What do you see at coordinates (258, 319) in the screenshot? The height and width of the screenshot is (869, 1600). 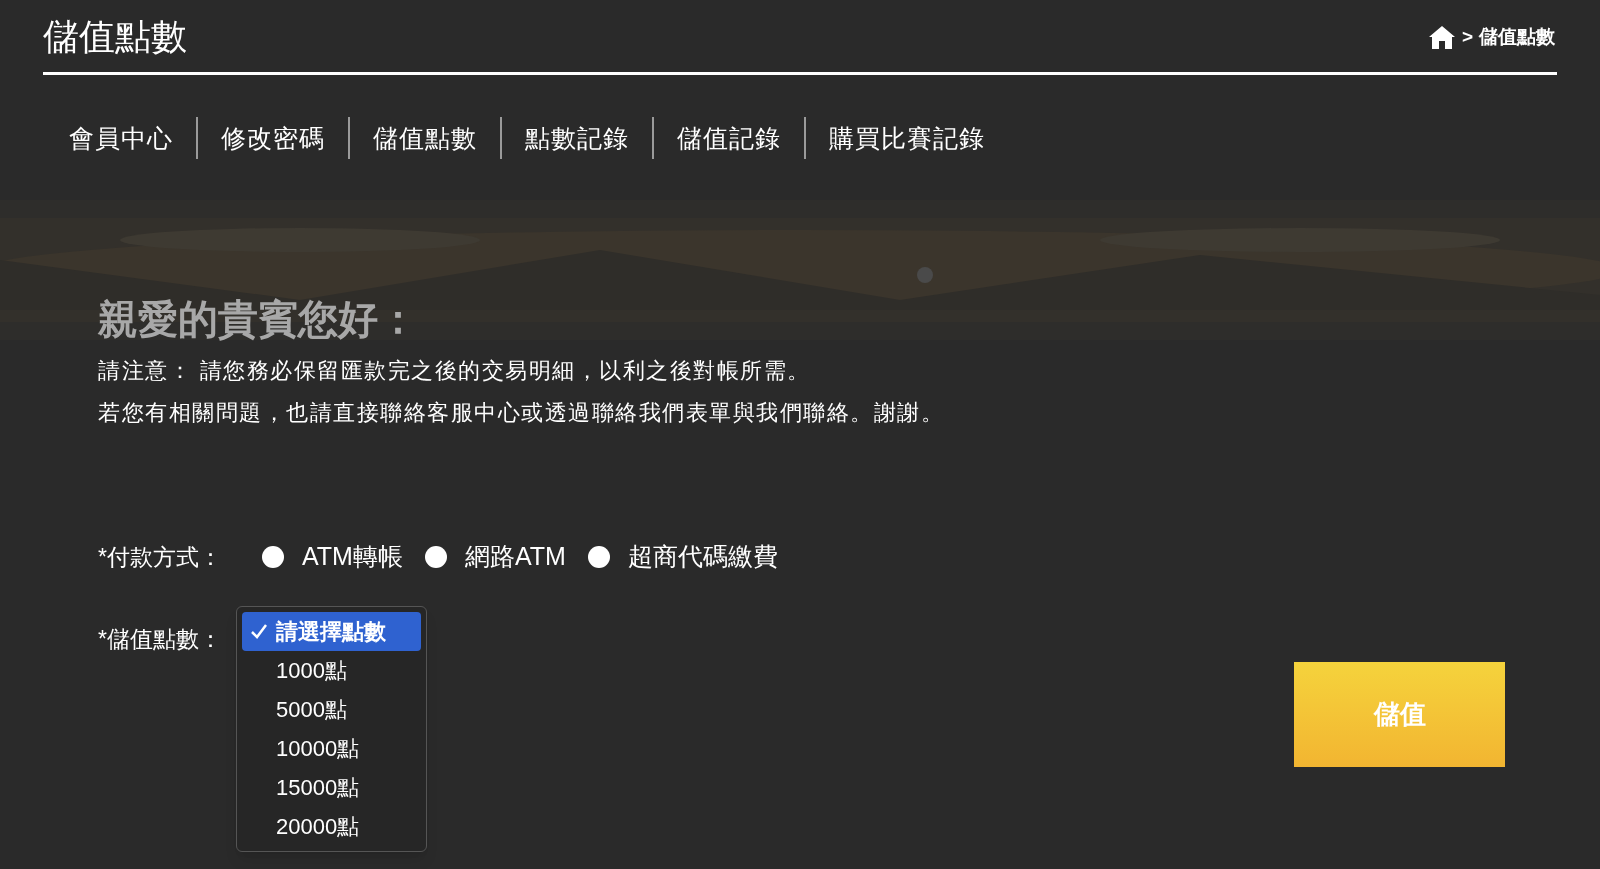 I see `greeting-heading: 親愛的貴賓您好：` at bounding box center [258, 319].